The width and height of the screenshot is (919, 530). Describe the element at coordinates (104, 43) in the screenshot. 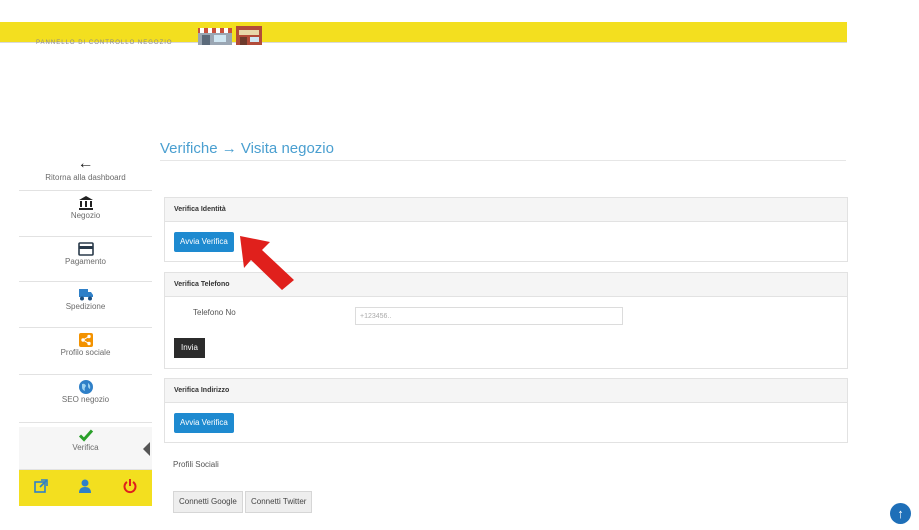

I see `brand-title: PANNELLO DI CONTROLLO NEGOZIO` at that location.